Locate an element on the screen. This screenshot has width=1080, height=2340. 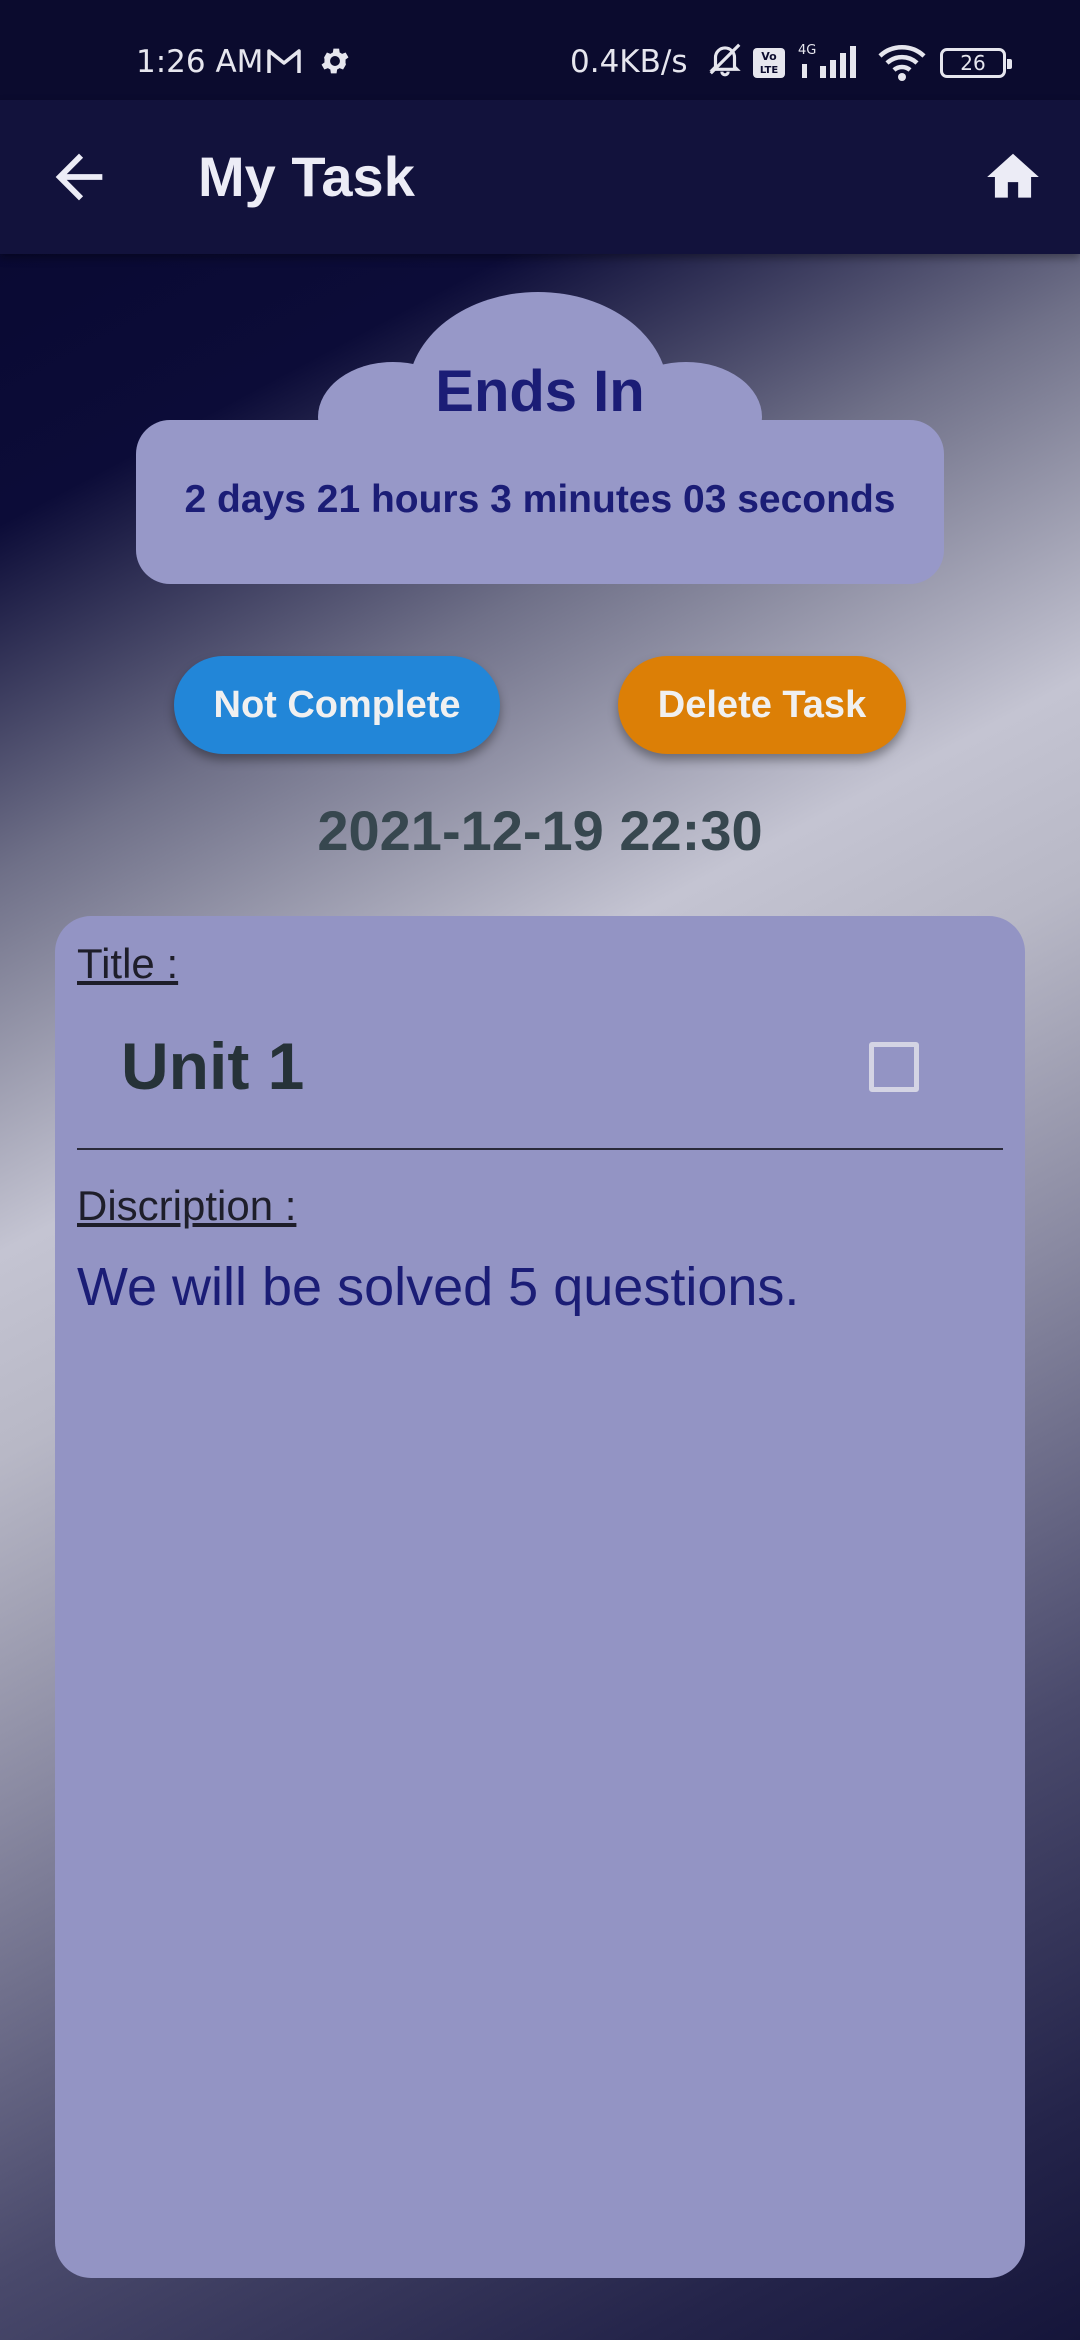
ends-in-heading: Ends In is located at coordinates (540, 391).